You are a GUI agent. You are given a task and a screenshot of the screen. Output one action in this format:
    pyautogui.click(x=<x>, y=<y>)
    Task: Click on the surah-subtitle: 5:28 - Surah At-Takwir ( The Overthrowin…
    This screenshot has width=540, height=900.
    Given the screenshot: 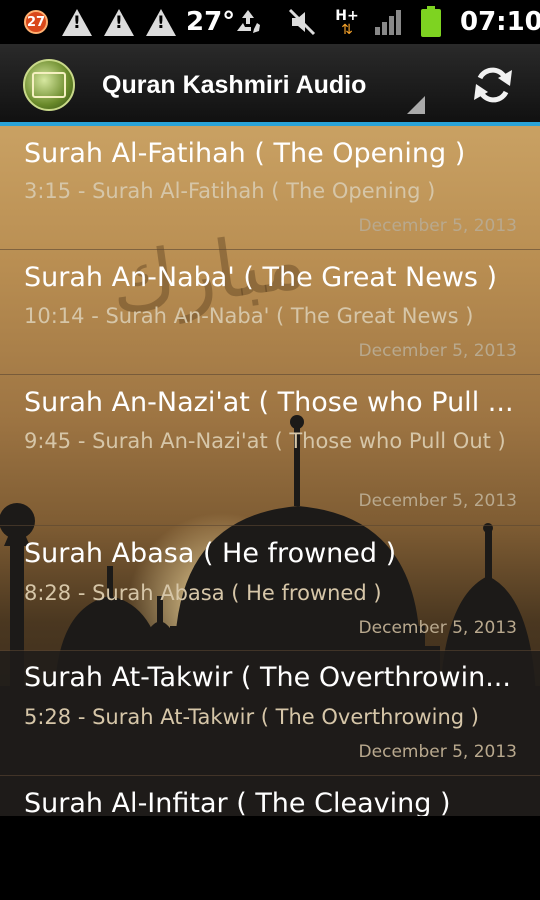 What is the action you would take?
    pyautogui.click(x=251, y=717)
    